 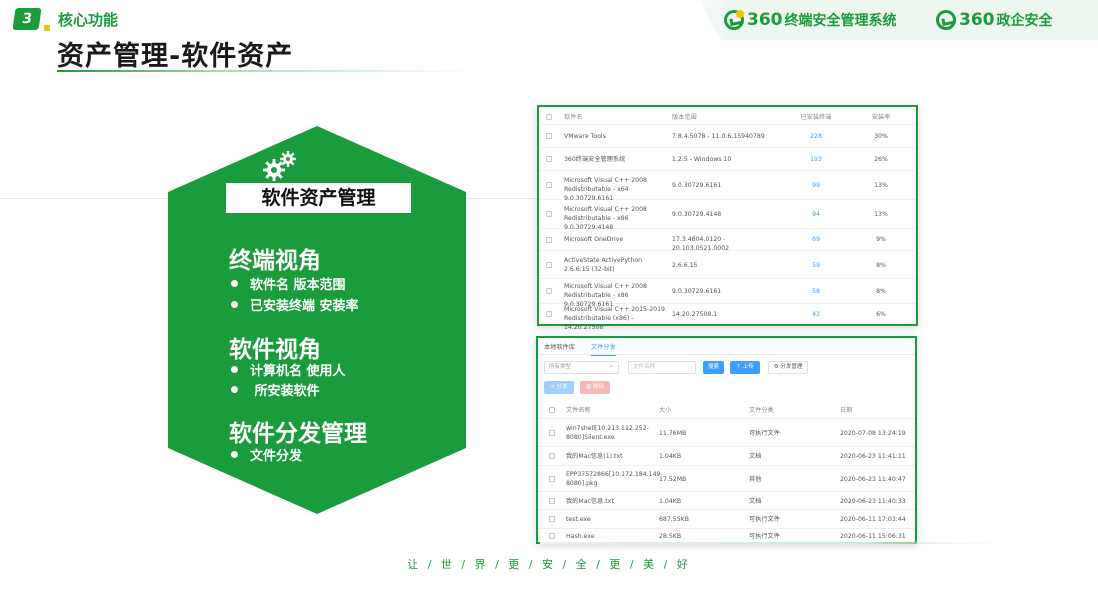 What do you see at coordinates (734, 20) in the screenshot?
I see `logo-360-icon` at bounding box center [734, 20].